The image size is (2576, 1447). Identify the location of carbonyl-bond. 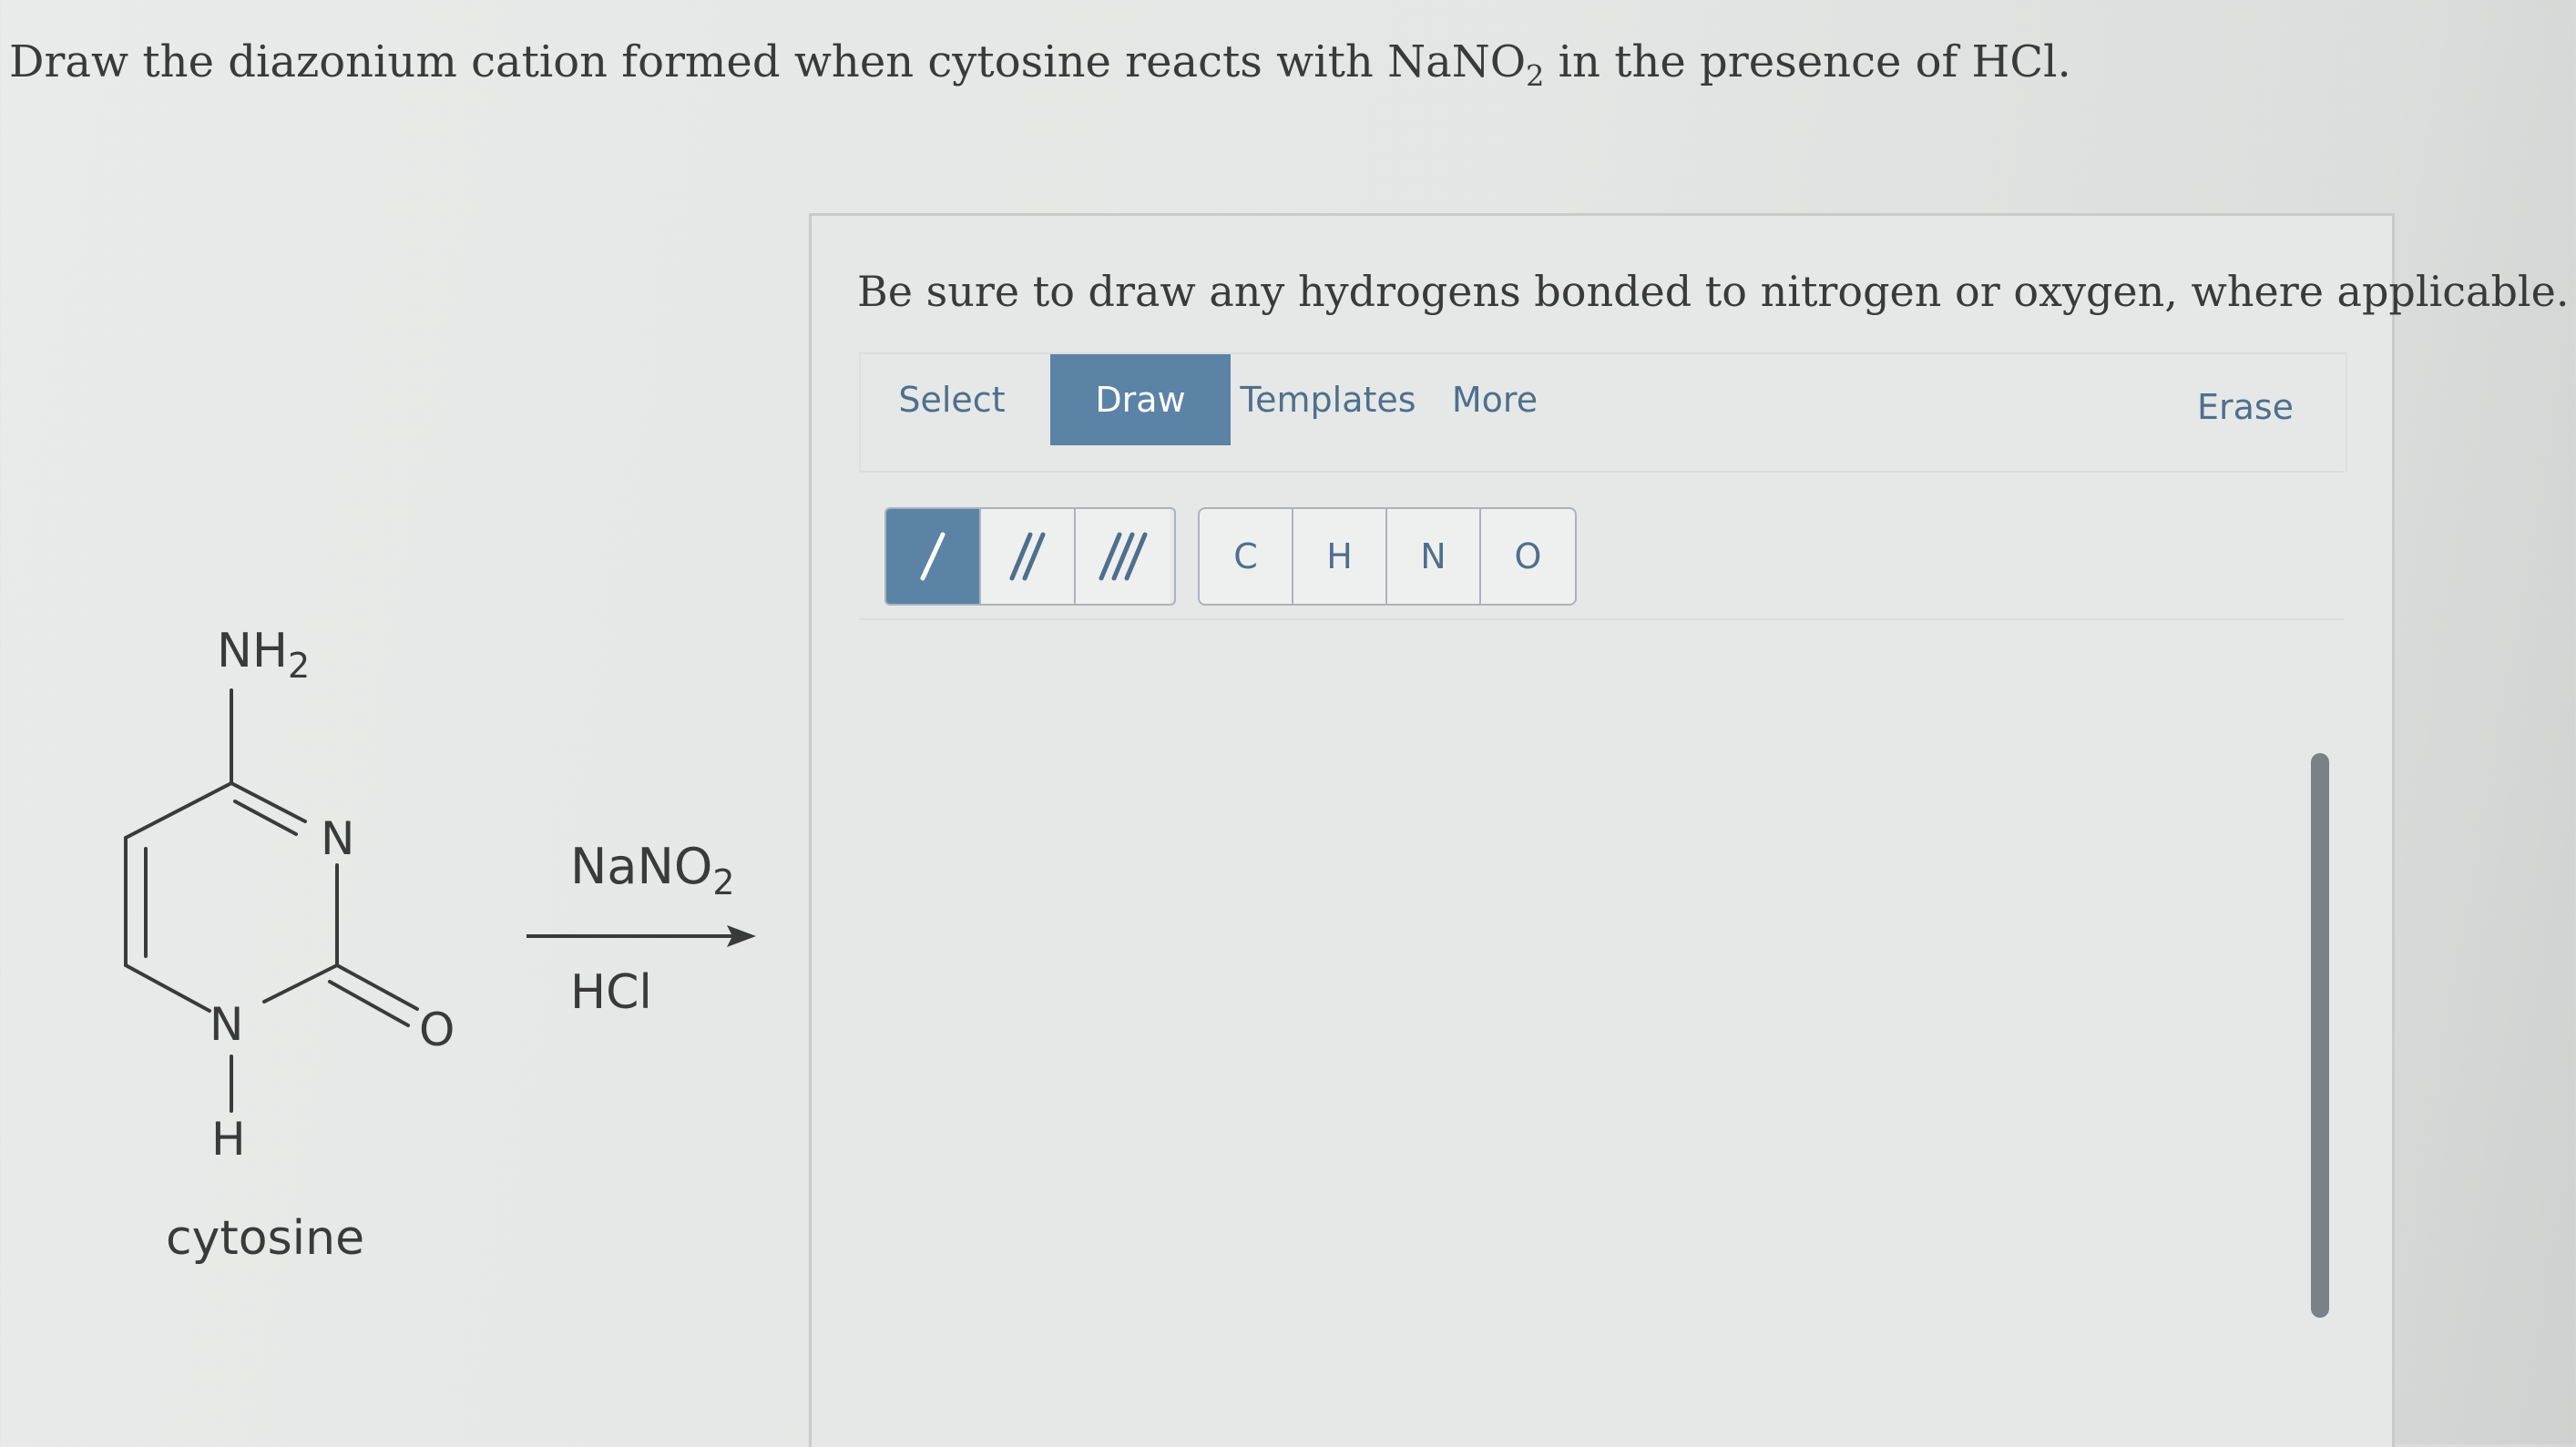
(377, 987).